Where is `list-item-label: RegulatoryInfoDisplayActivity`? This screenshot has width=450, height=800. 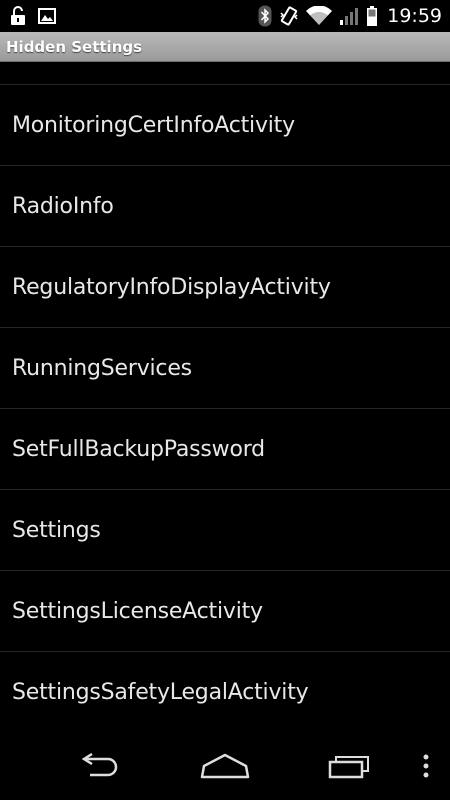 list-item-label: RegulatoryInfoDisplayActivity is located at coordinates (171, 287).